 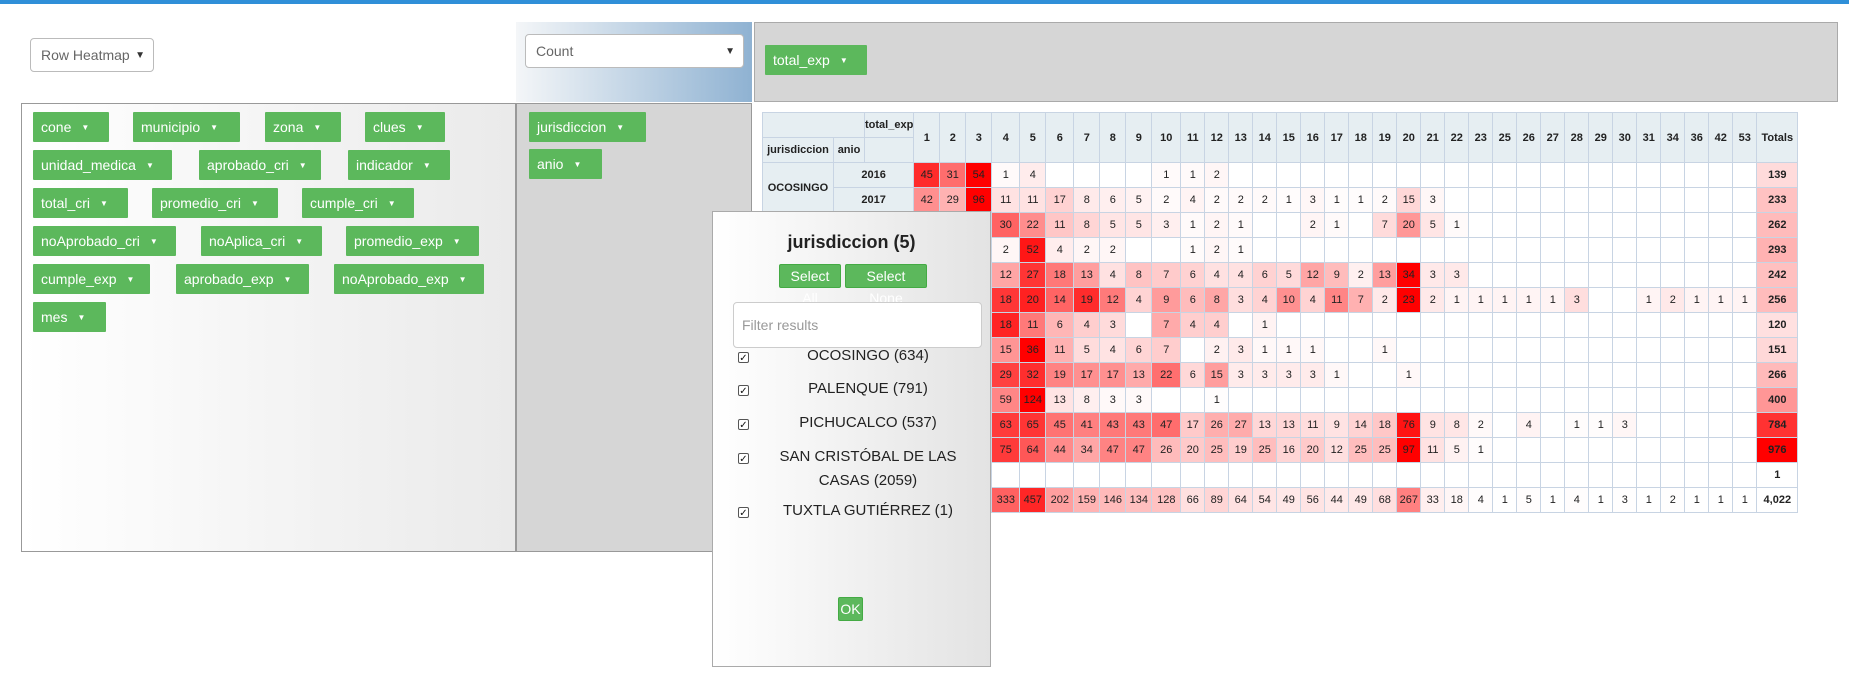 I want to click on unused-attr-label: noAprobado_exp, so click(x=395, y=279).